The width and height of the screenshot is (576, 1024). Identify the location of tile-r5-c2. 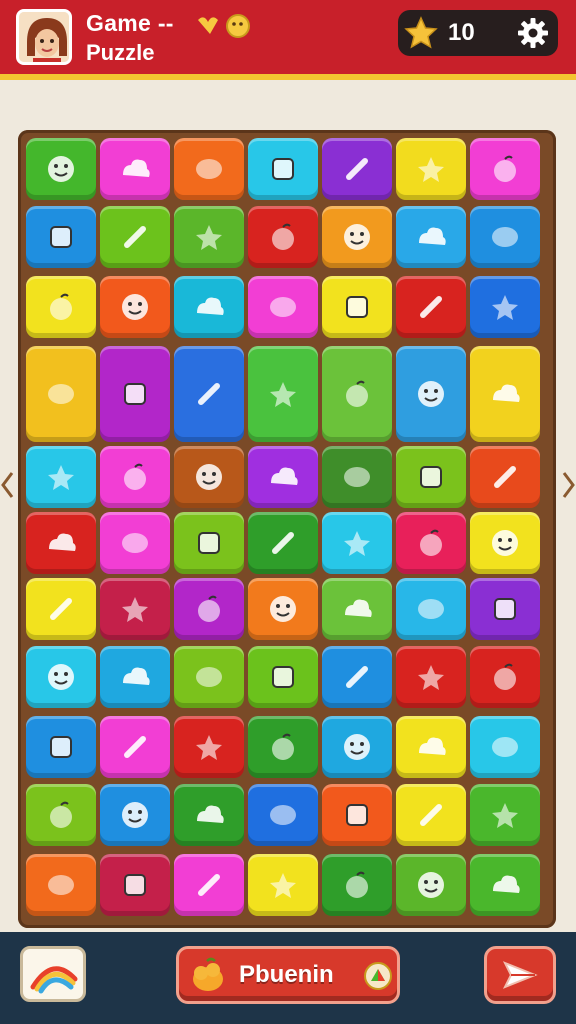
(135, 477).